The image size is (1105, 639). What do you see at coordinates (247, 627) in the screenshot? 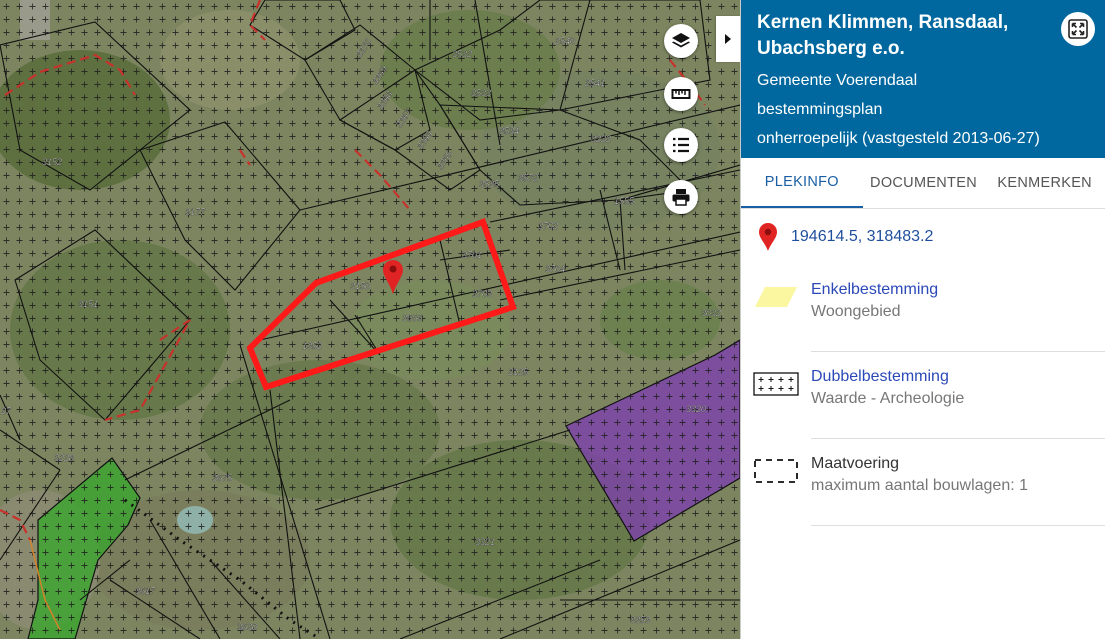
I see `parcel-number-label: 3630` at bounding box center [247, 627].